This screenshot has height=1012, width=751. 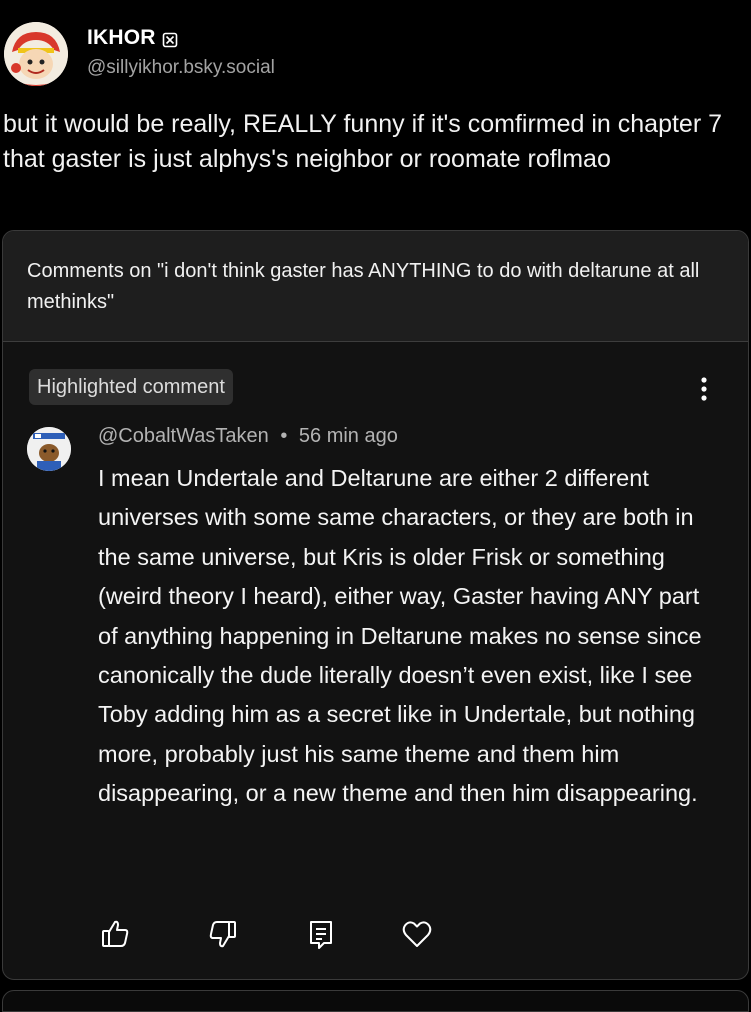 What do you see at coordinates (375, 50) in the screenshot?
I see `post-header: IKHOR @sillyikhor.bsky.social` at bounding box center [375, 50].